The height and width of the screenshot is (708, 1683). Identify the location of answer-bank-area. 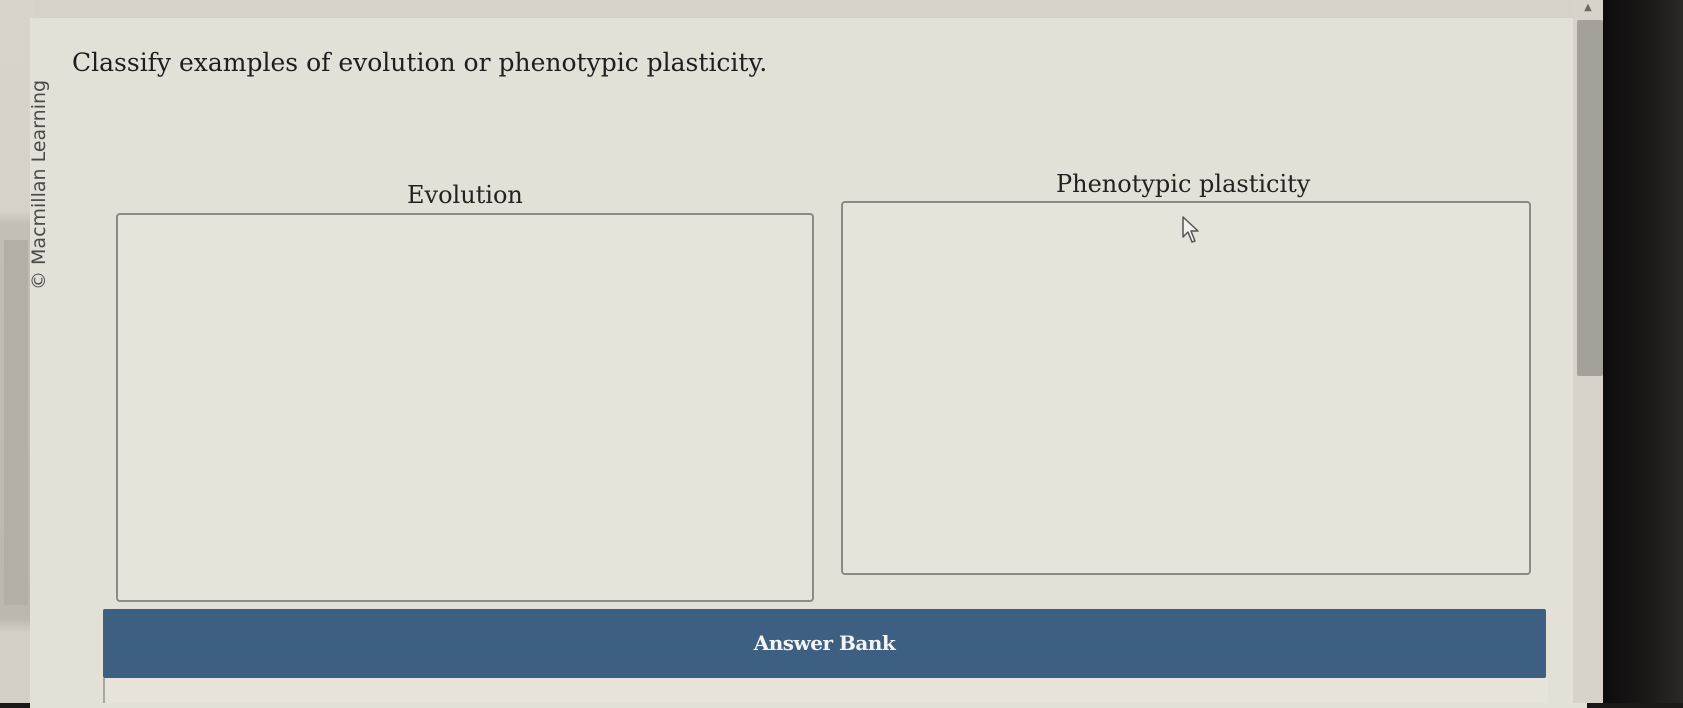
(825, 690).